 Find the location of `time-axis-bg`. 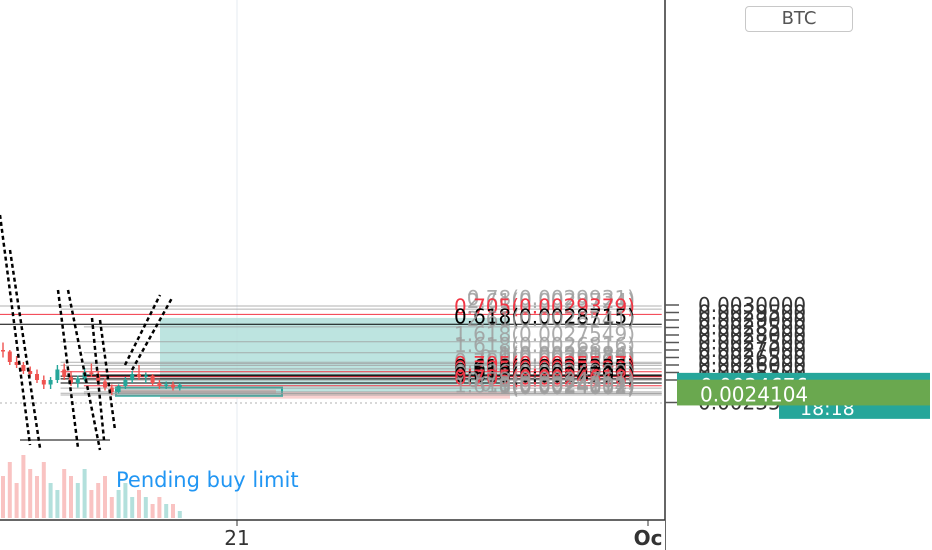

time-axis-bg is located at coordinates (332, 535).